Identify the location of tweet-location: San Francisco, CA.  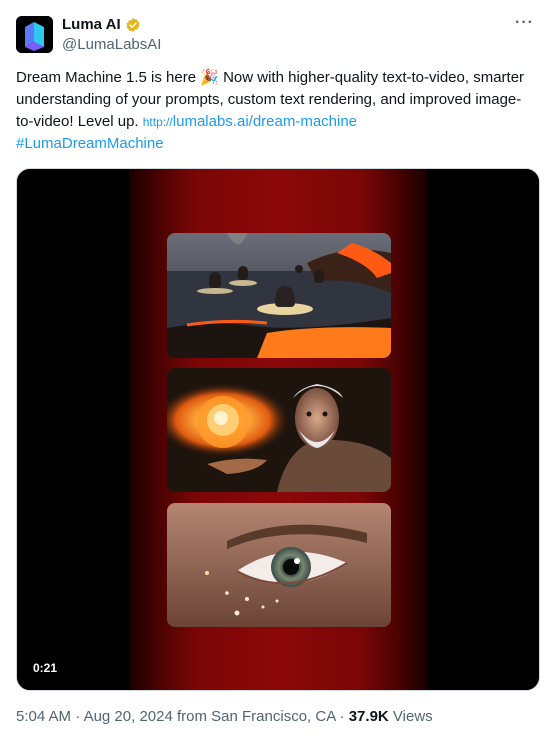
(273, 716).